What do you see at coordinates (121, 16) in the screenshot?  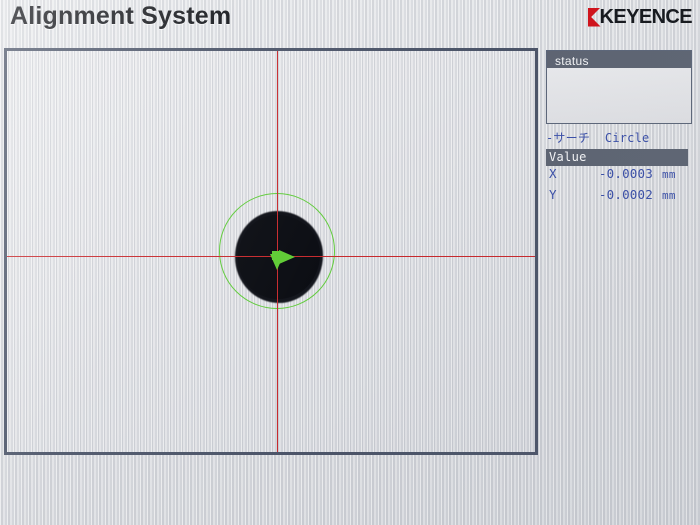 I see `page-title: Alignment System` at bounding box center [121, 16].